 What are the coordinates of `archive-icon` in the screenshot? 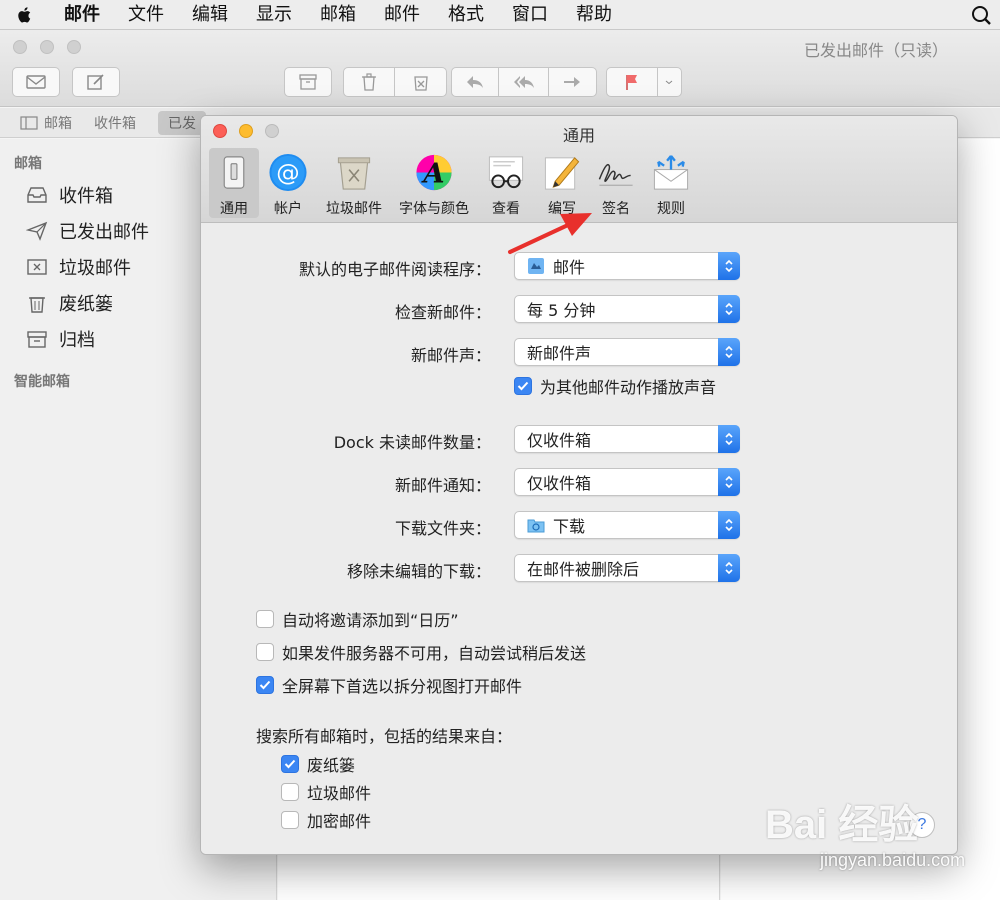 It's located at (308, 82).